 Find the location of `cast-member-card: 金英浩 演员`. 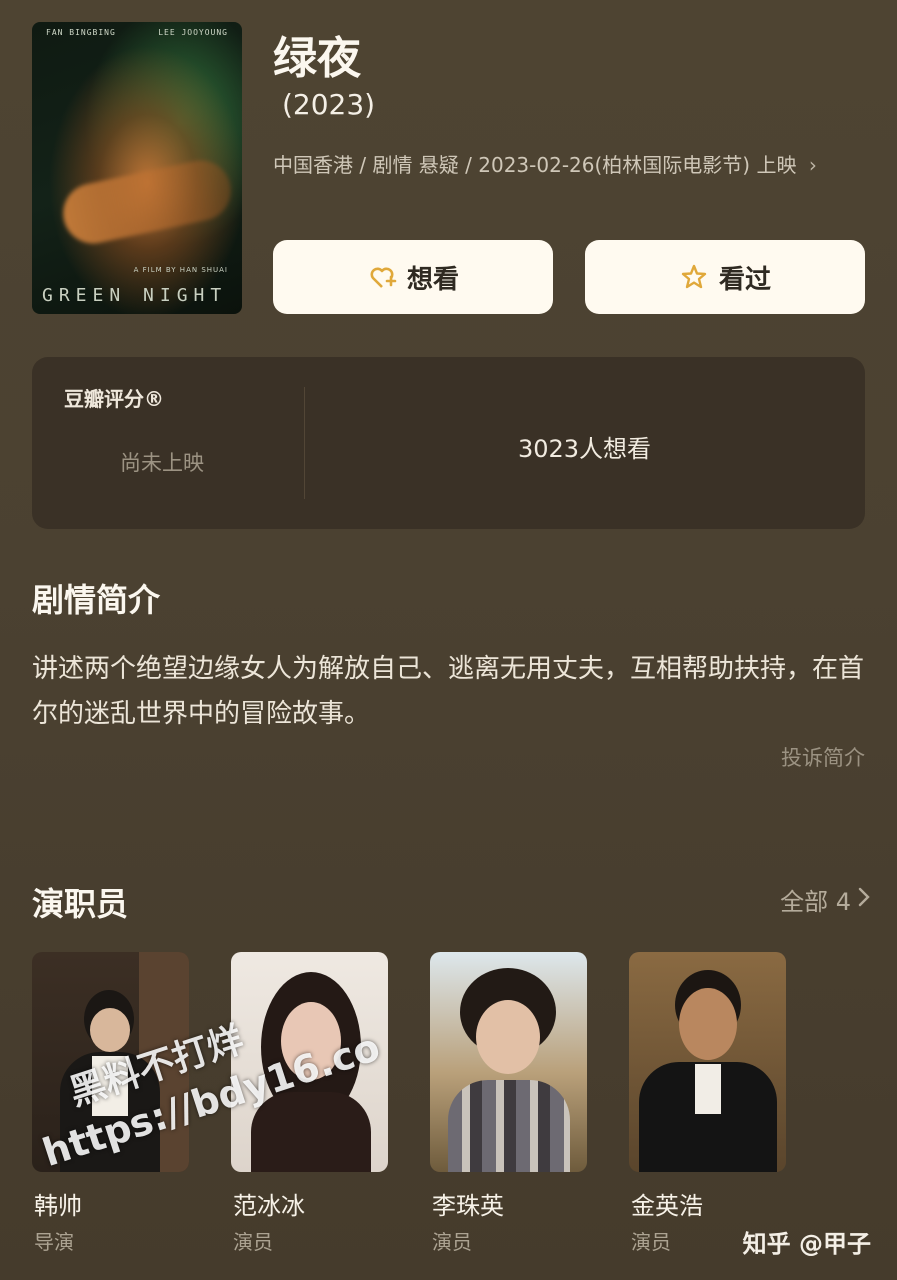

cast-member-card: 金英浩 演员 is located at coordinates (707, 1103).